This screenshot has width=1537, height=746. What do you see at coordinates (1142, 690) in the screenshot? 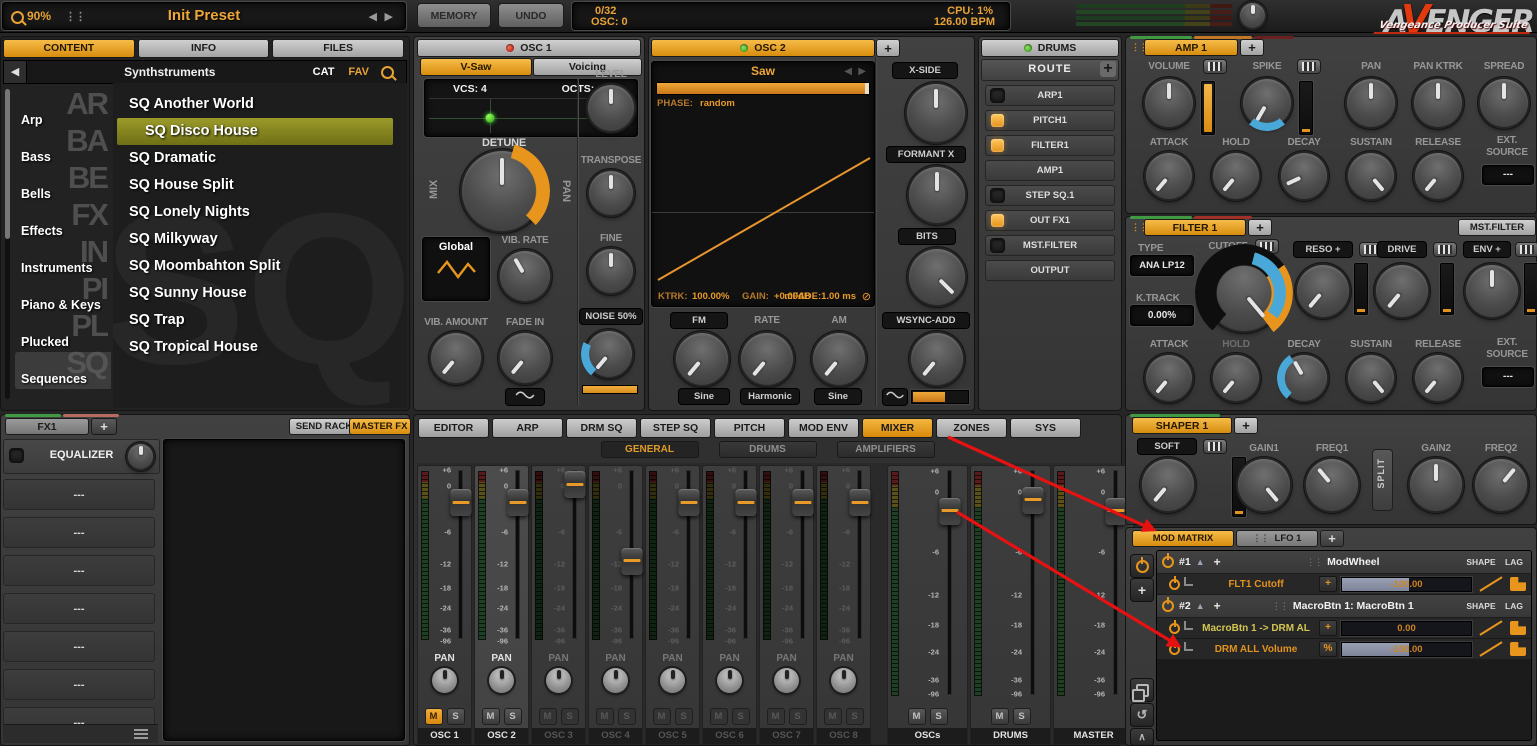
I see `duplicate-button` at bounding box center [1142, 690].